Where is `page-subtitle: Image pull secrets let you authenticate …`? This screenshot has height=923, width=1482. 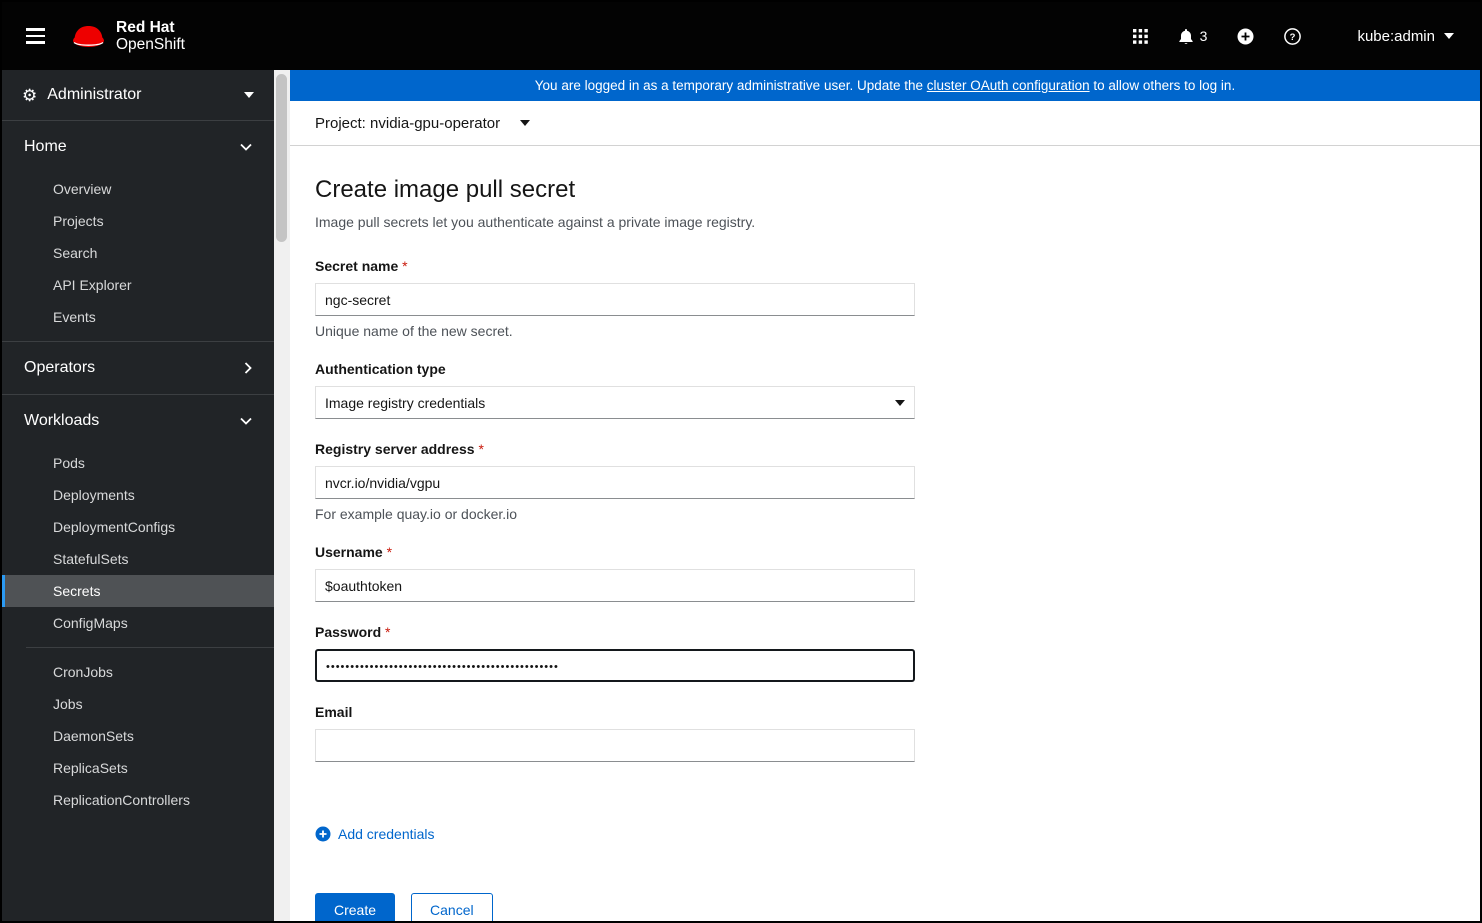
page-subtitle: Image pull secrets let you authenticate … is located at coordinates (535, 222).